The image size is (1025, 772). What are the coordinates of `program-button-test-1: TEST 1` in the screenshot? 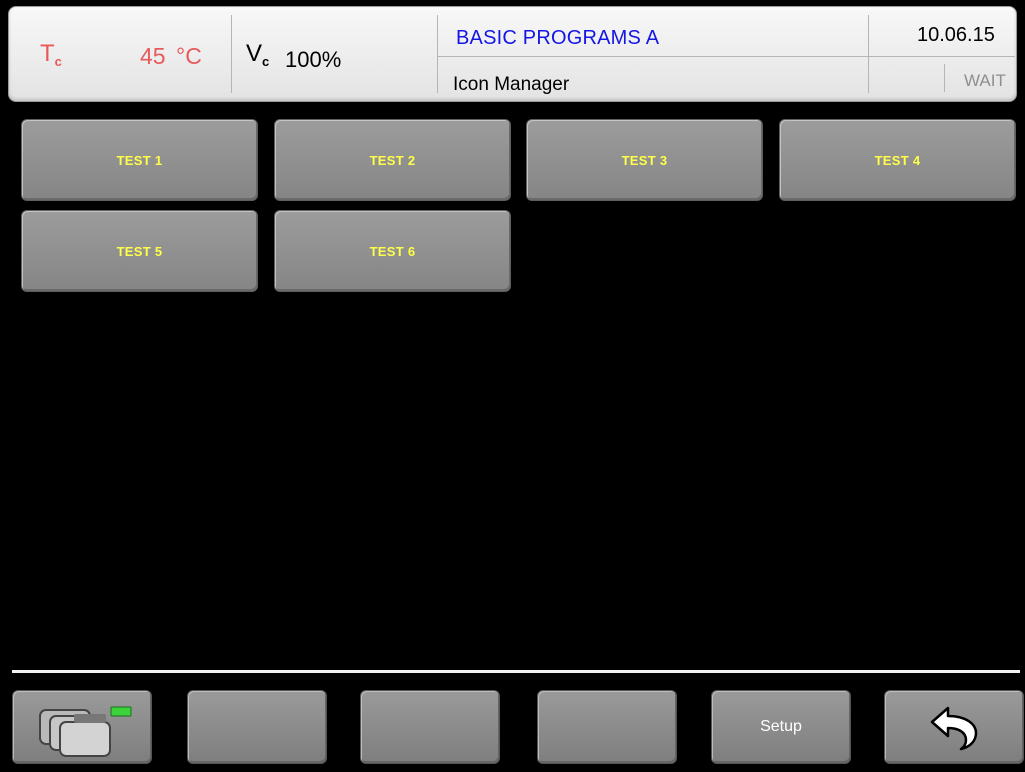 It's located at (139, 160).